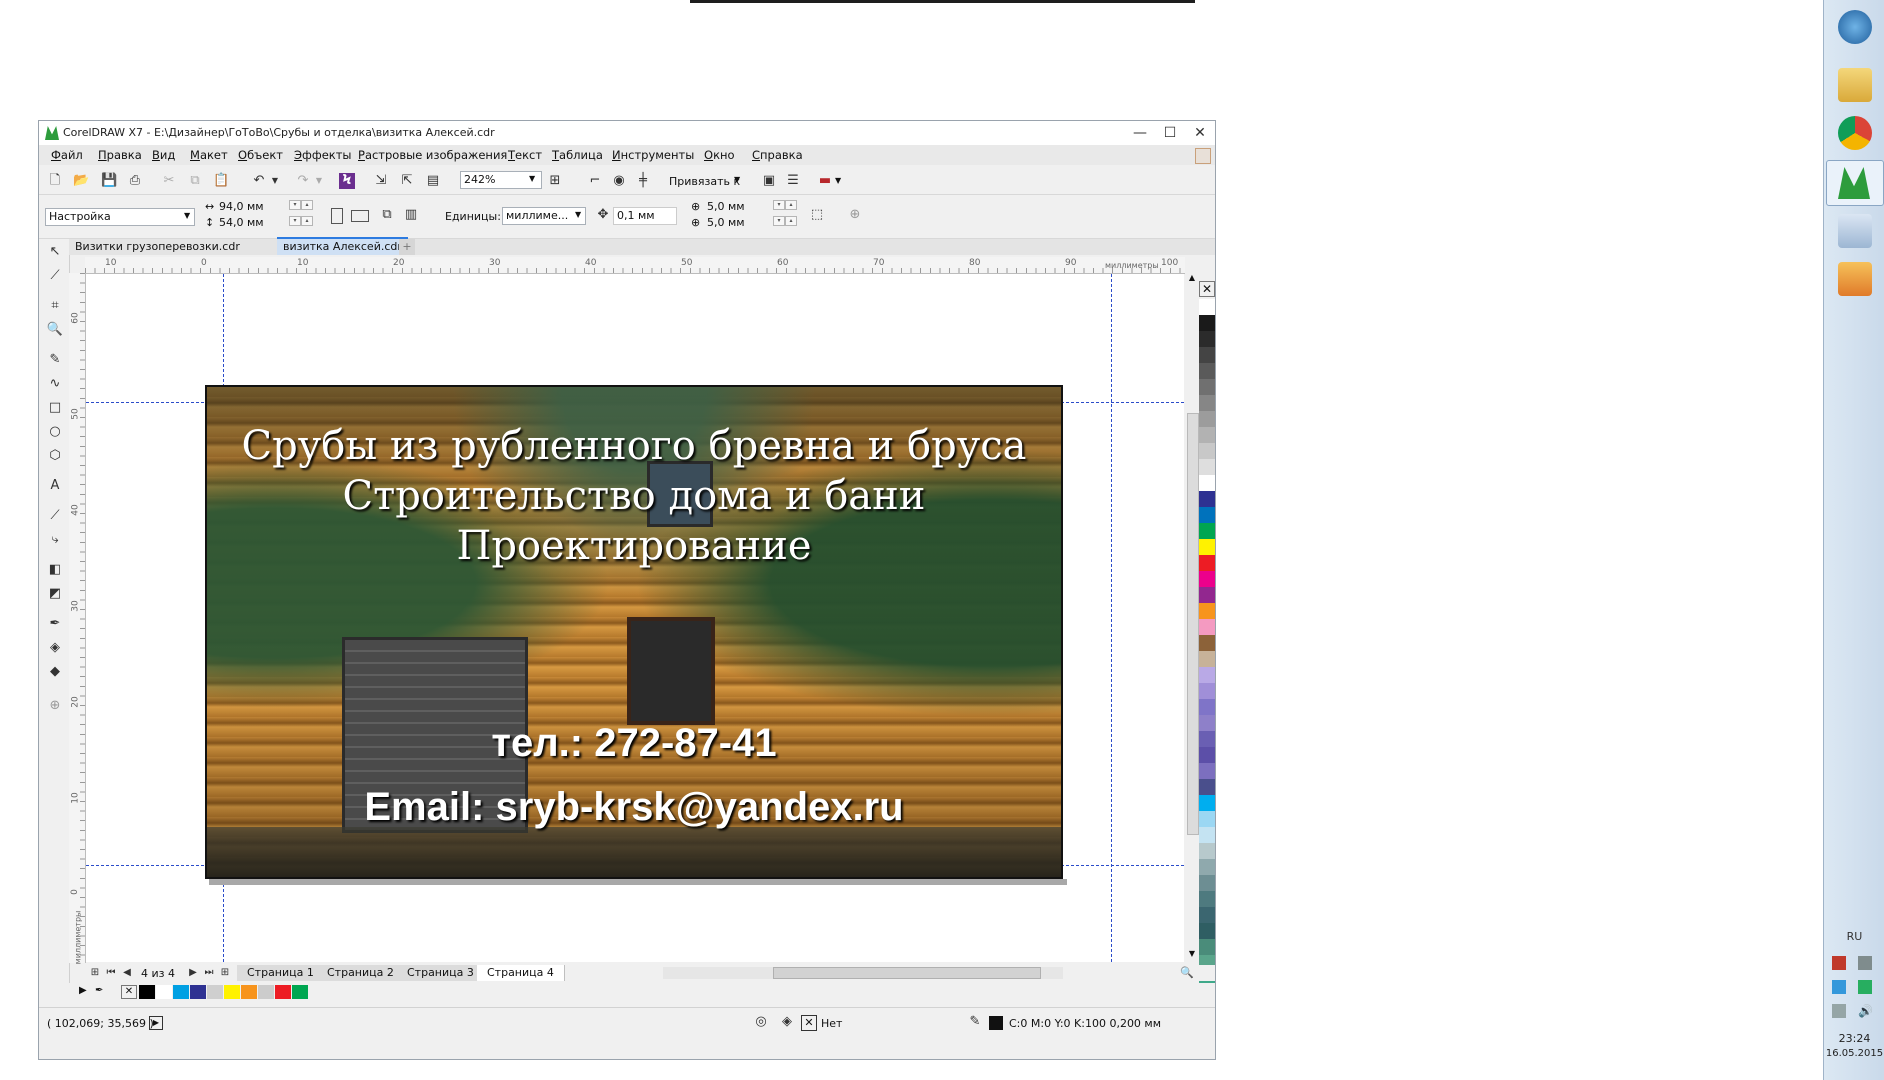 The height and width of the screenshot is (1080, 1884). I want to click on tray-security-icon, so click(1865, 987).